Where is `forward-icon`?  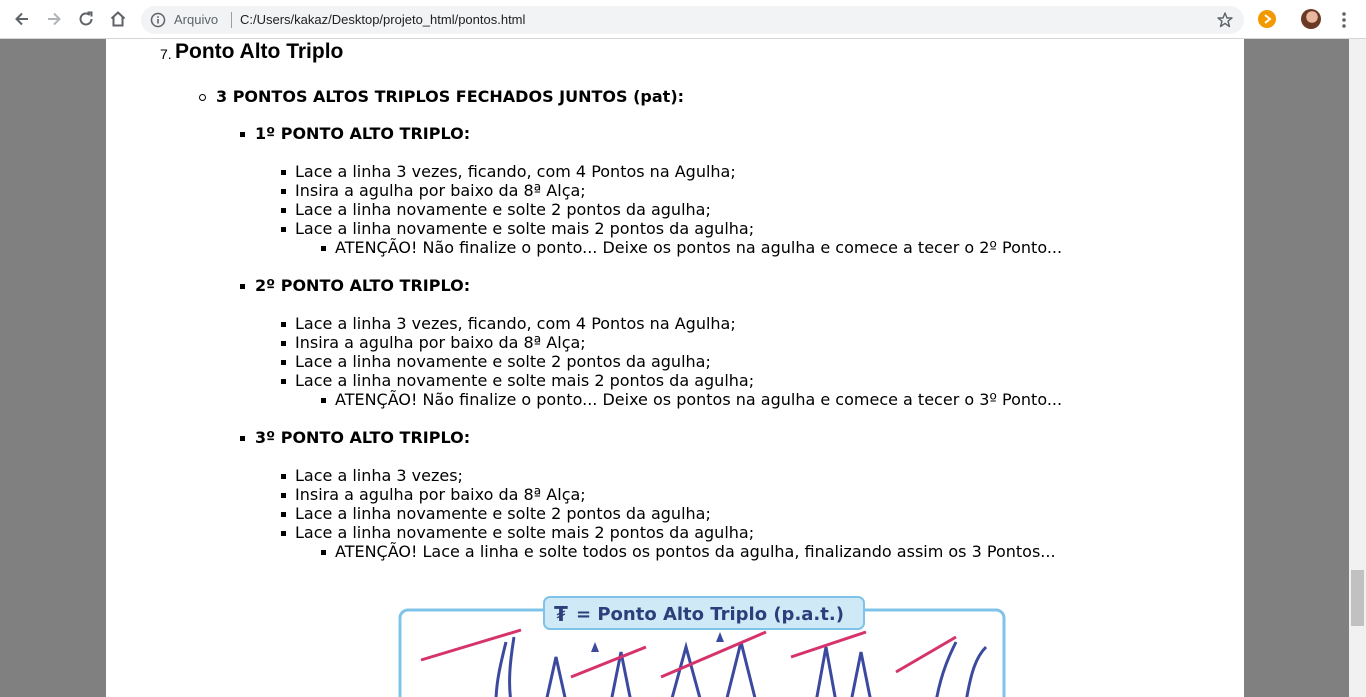 forward-icon is located at coordinates (54, 19).